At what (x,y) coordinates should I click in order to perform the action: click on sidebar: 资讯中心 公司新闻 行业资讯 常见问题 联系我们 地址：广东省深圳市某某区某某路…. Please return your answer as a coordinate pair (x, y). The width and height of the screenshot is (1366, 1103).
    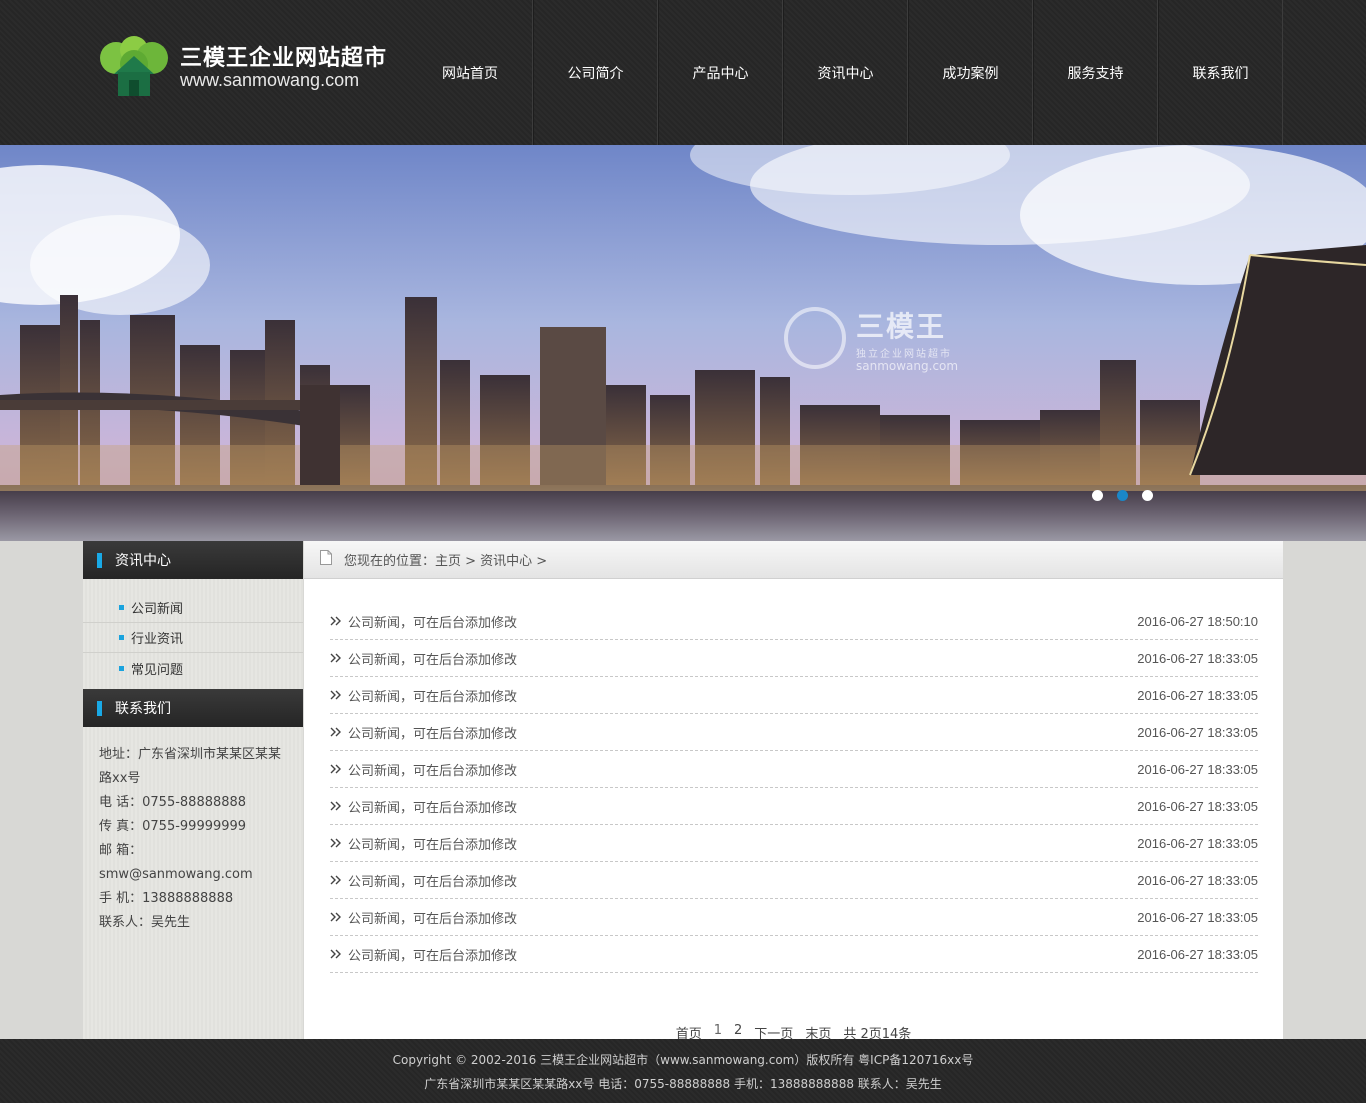
    Looking at the image, I should click on (193, 790).